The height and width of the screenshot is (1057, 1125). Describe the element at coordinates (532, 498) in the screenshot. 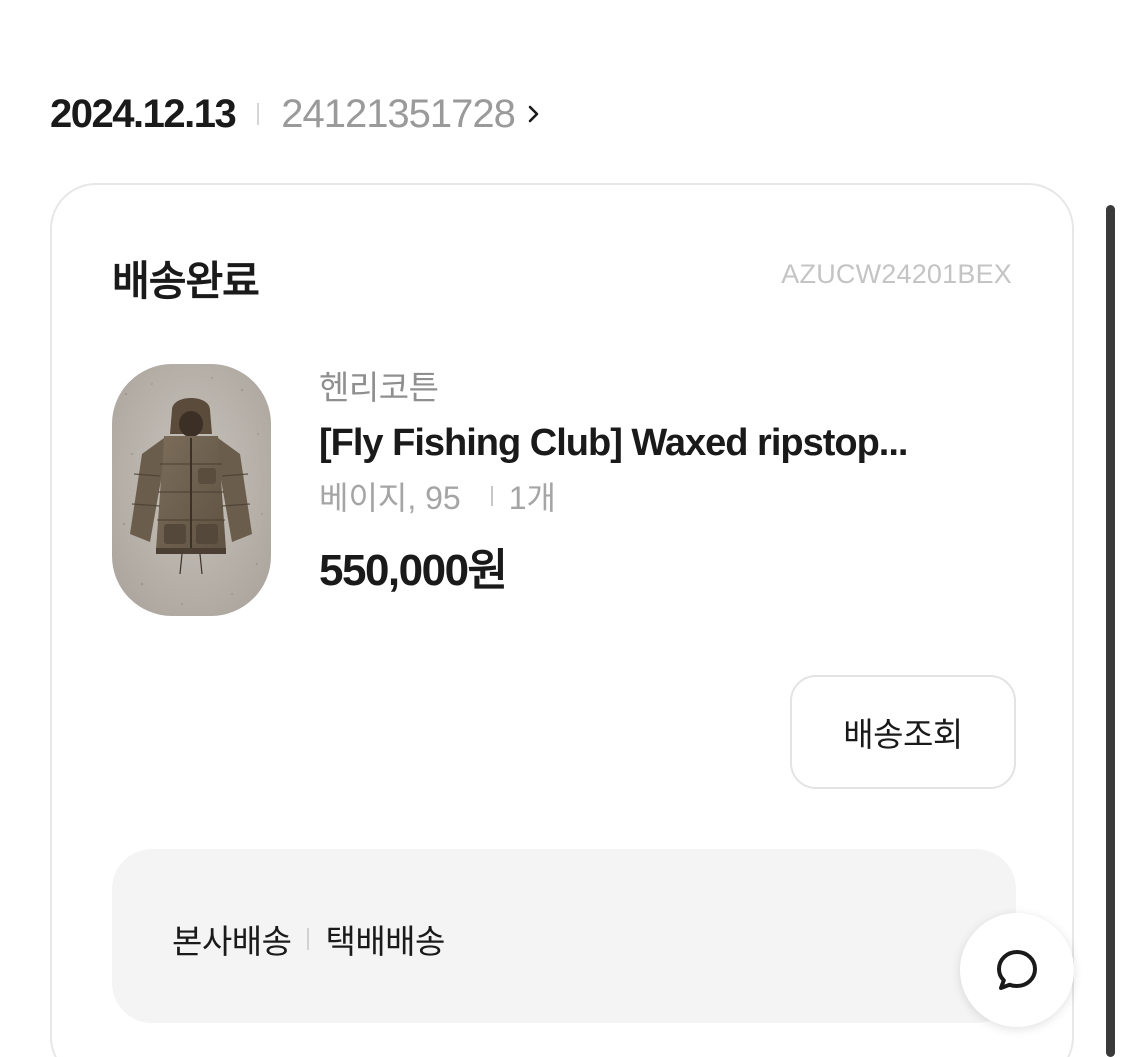

I see `product-quantity: 1개` at that location.